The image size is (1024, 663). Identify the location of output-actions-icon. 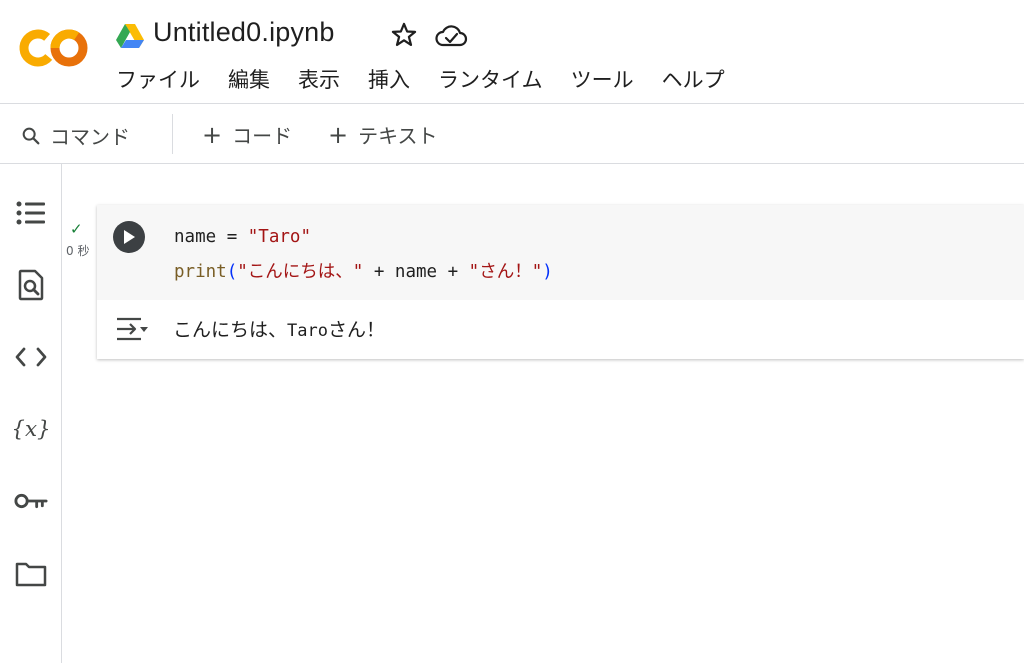
(132, 329).